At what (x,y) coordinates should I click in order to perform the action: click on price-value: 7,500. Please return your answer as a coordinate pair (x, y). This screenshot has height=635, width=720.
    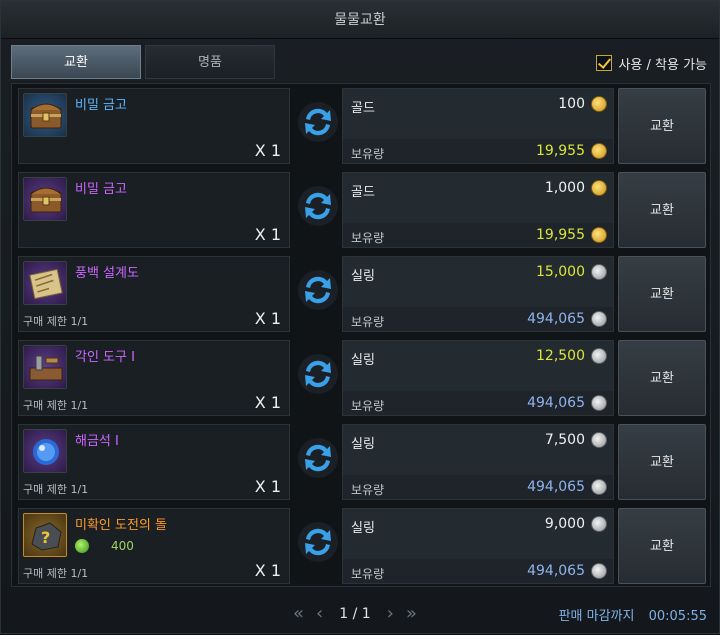
    Looking at the image, I should click on (564, 440).